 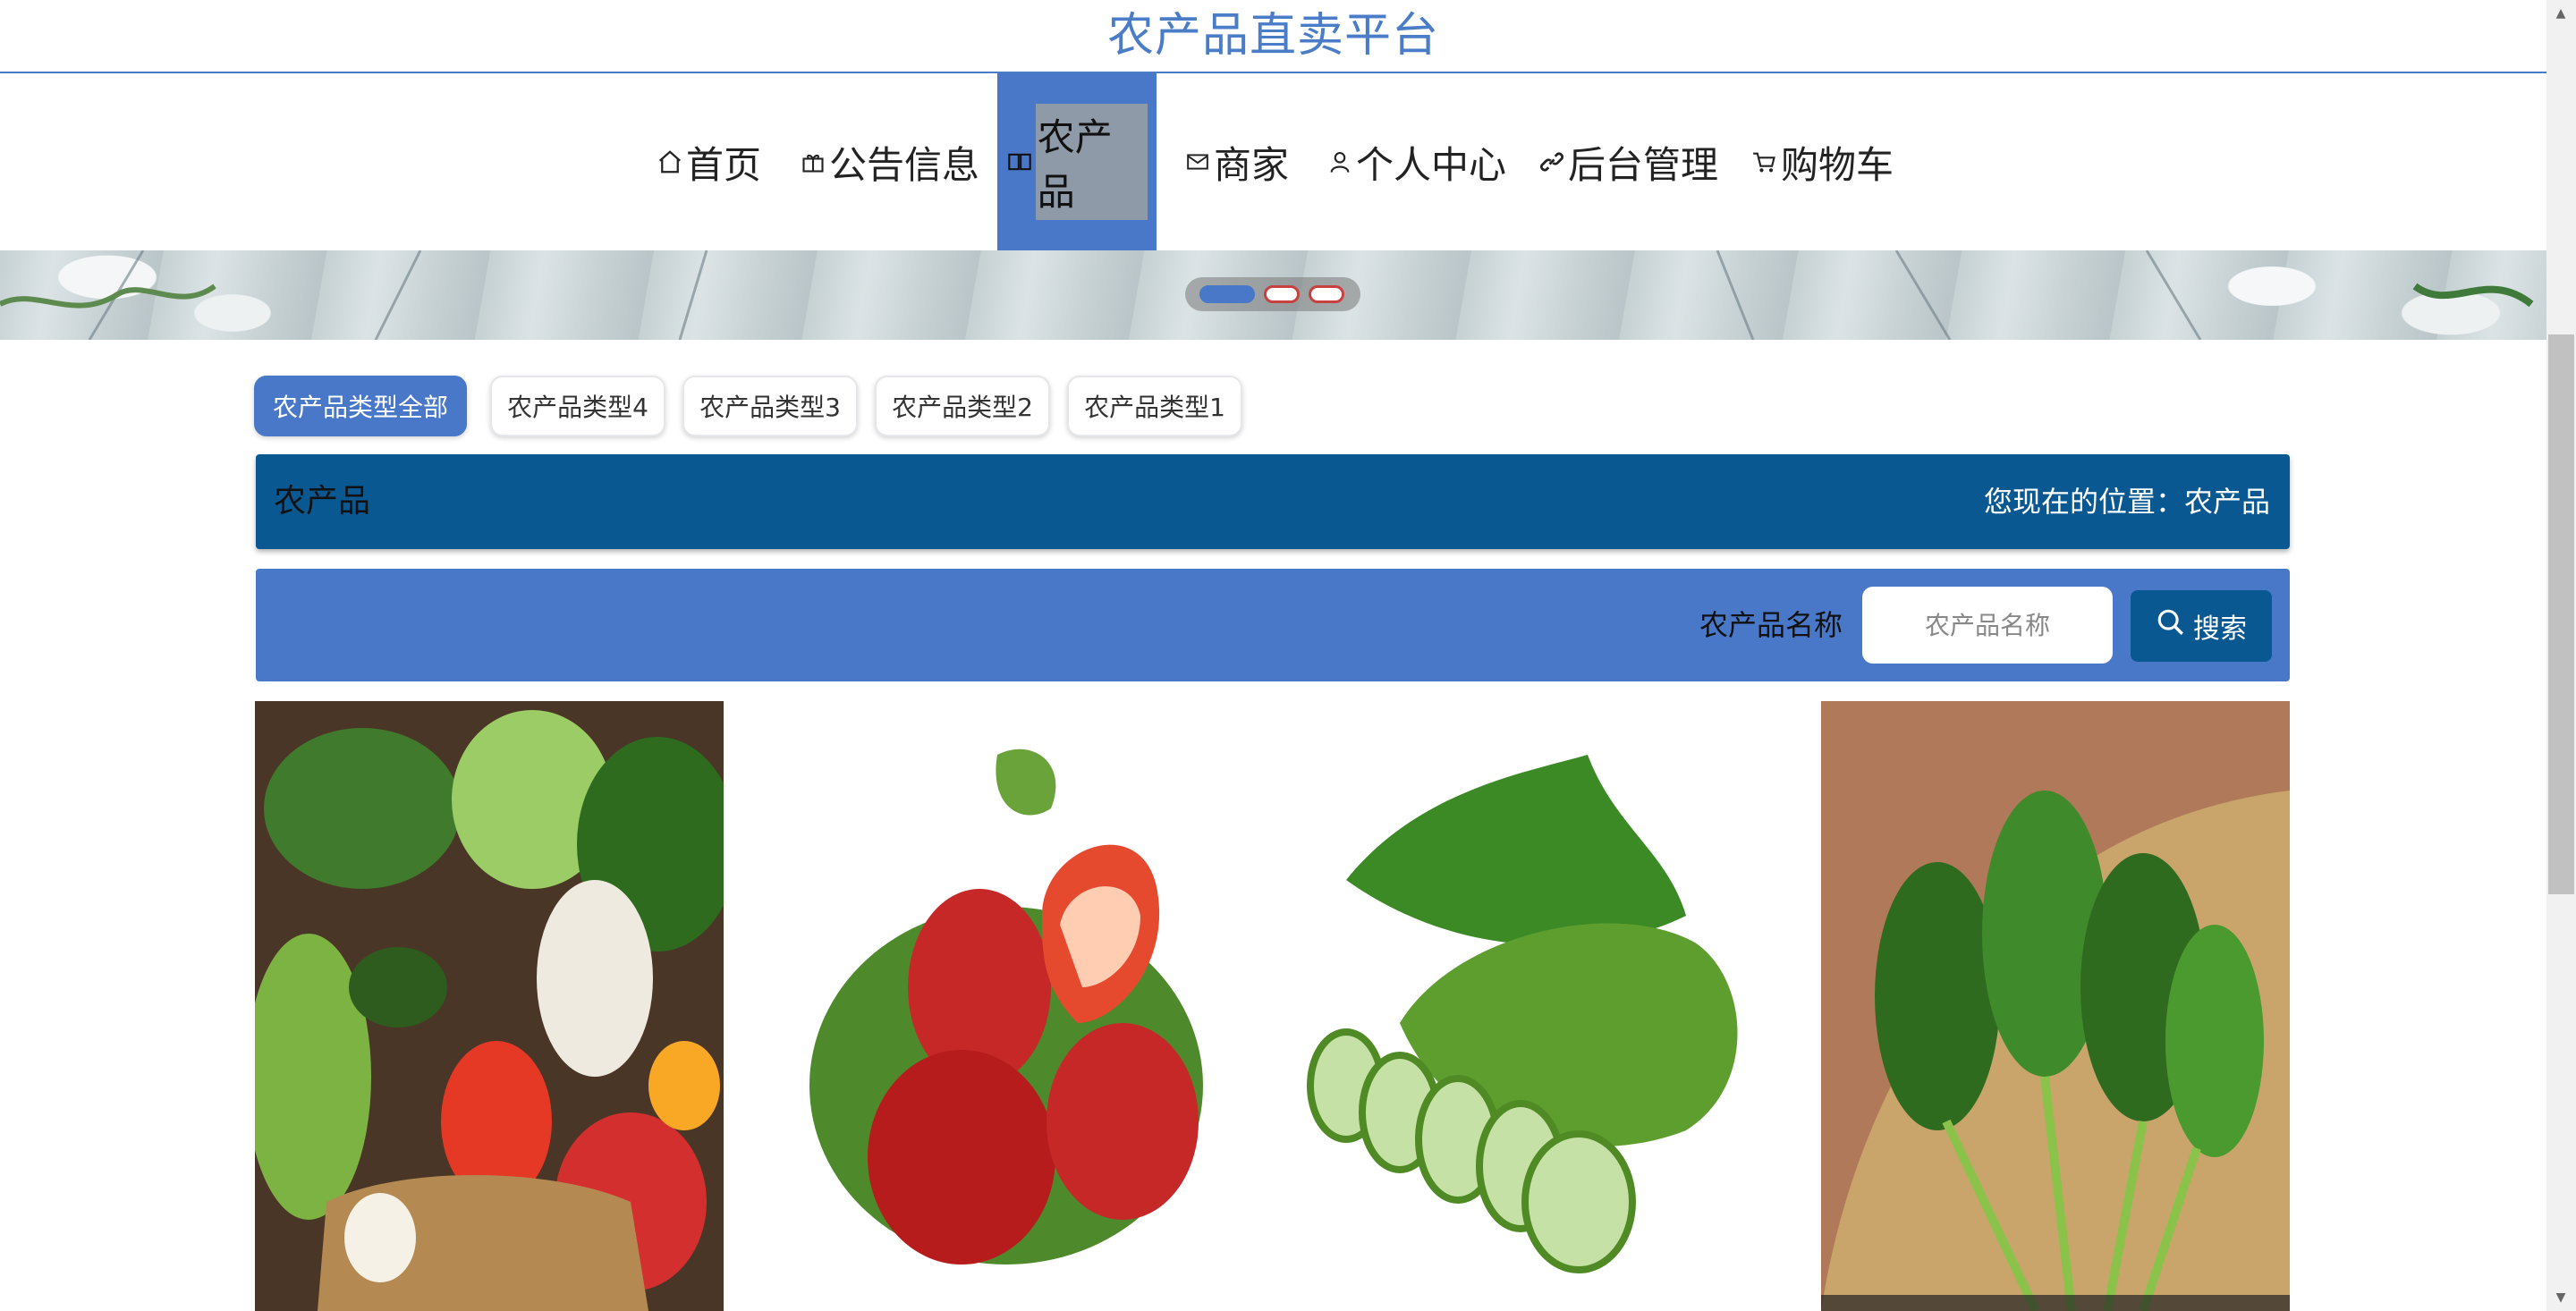 I want to click on nav-item-announcements: 公告信息, so click(x=889, y=161).